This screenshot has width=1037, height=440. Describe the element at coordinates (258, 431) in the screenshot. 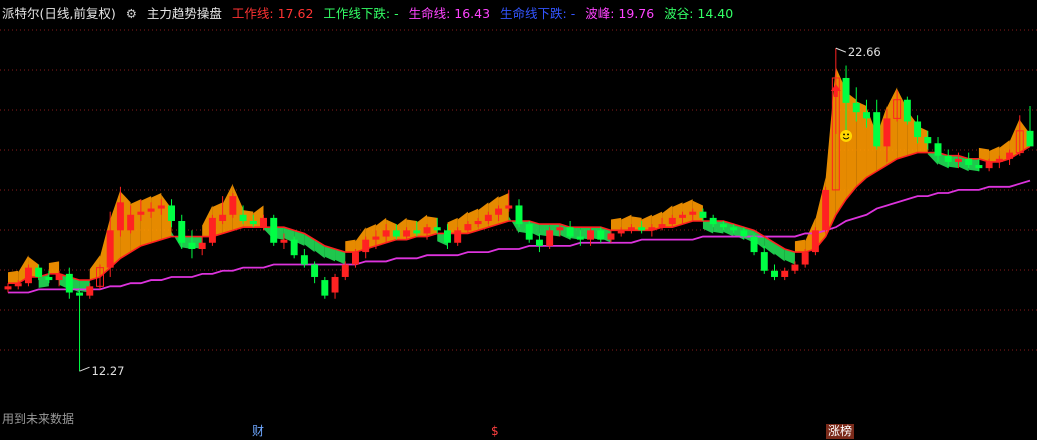

I see `finance-marker: 财` at that location.